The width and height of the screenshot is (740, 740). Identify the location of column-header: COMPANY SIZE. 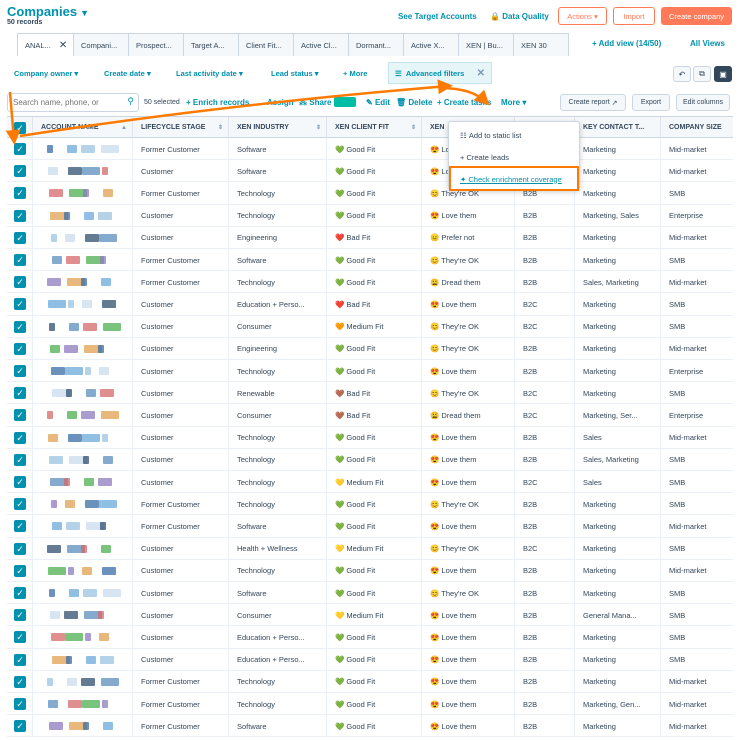
(696, 127).